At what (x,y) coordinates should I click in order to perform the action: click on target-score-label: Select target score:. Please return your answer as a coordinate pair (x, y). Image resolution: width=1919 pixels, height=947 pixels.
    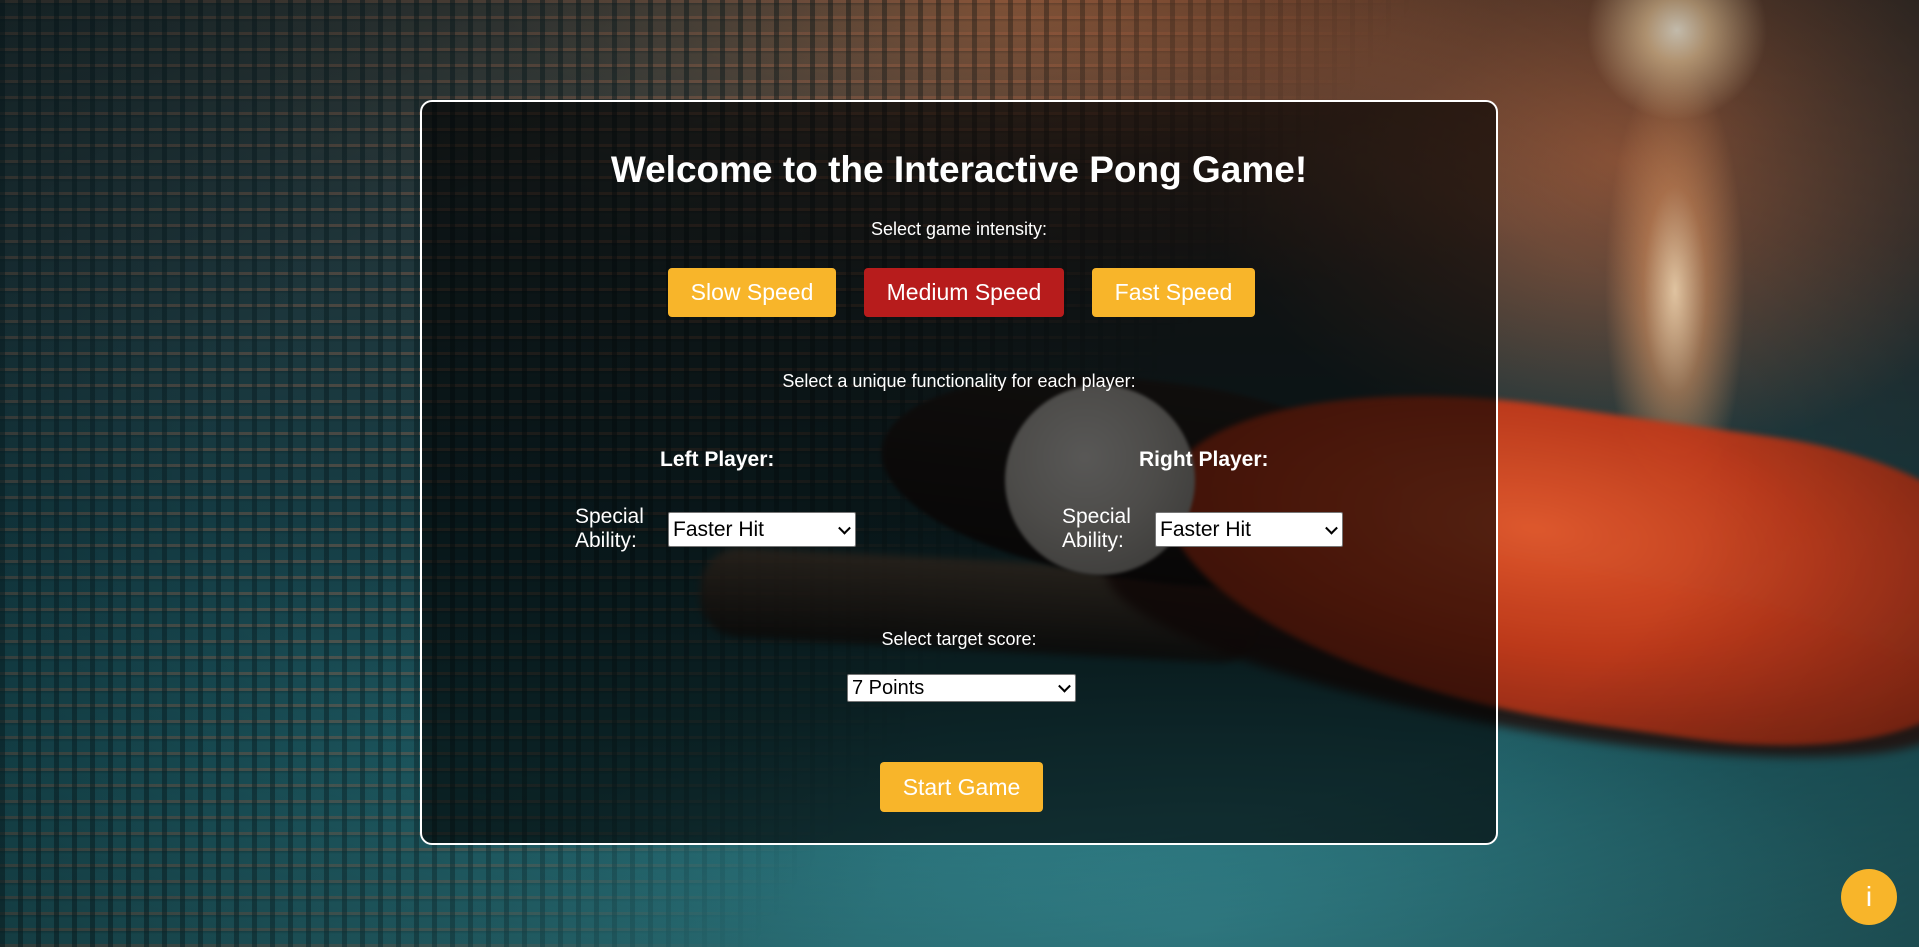
    Looking at the image, I should click on (959, 639).